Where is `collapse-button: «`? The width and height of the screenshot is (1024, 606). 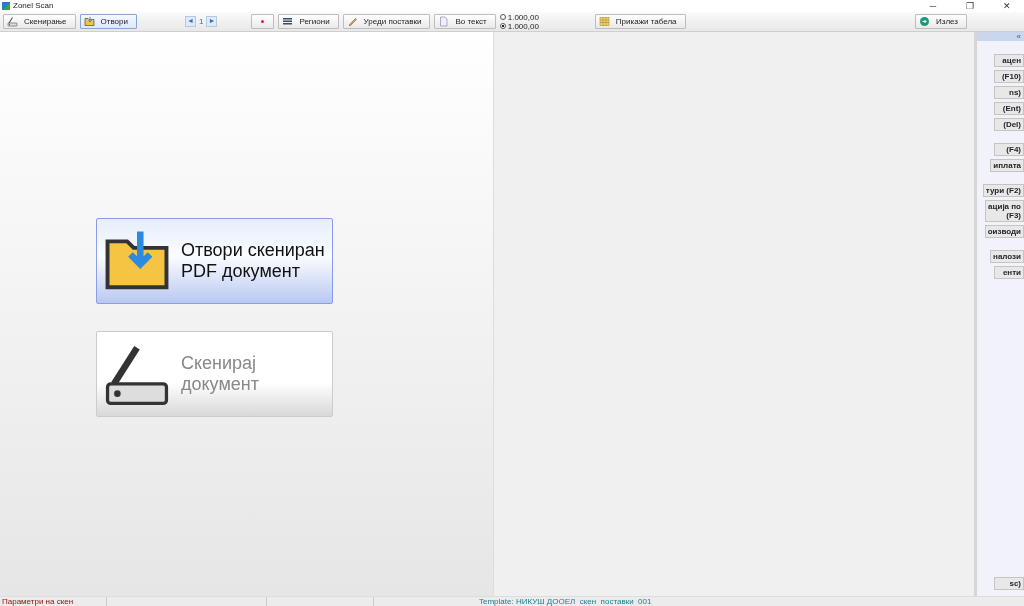 collapse-button: « is located at coordinates (1000, 36).